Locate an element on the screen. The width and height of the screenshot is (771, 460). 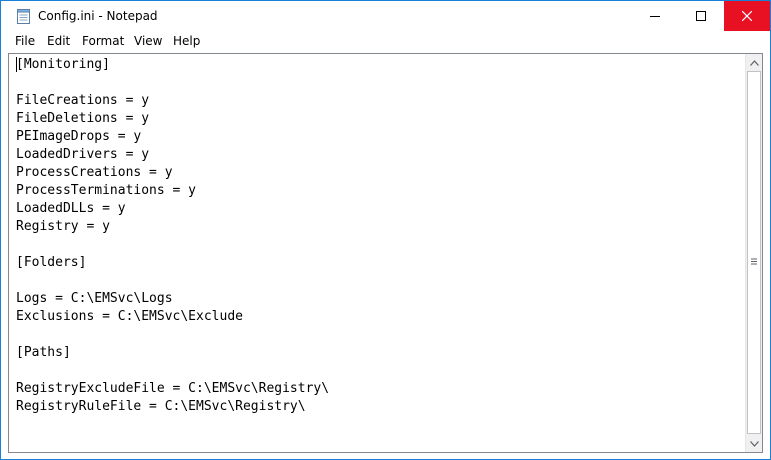
maximize-icon is located at coordinates (701, 16).